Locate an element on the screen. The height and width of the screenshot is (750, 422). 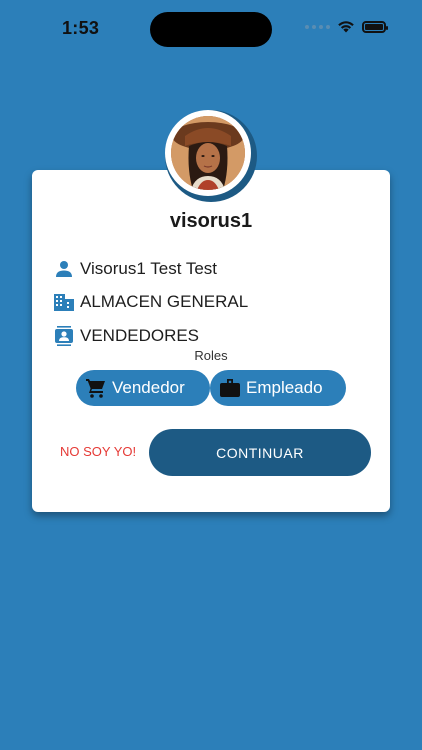
briefcase-icon is located at coordinates (230, 388).